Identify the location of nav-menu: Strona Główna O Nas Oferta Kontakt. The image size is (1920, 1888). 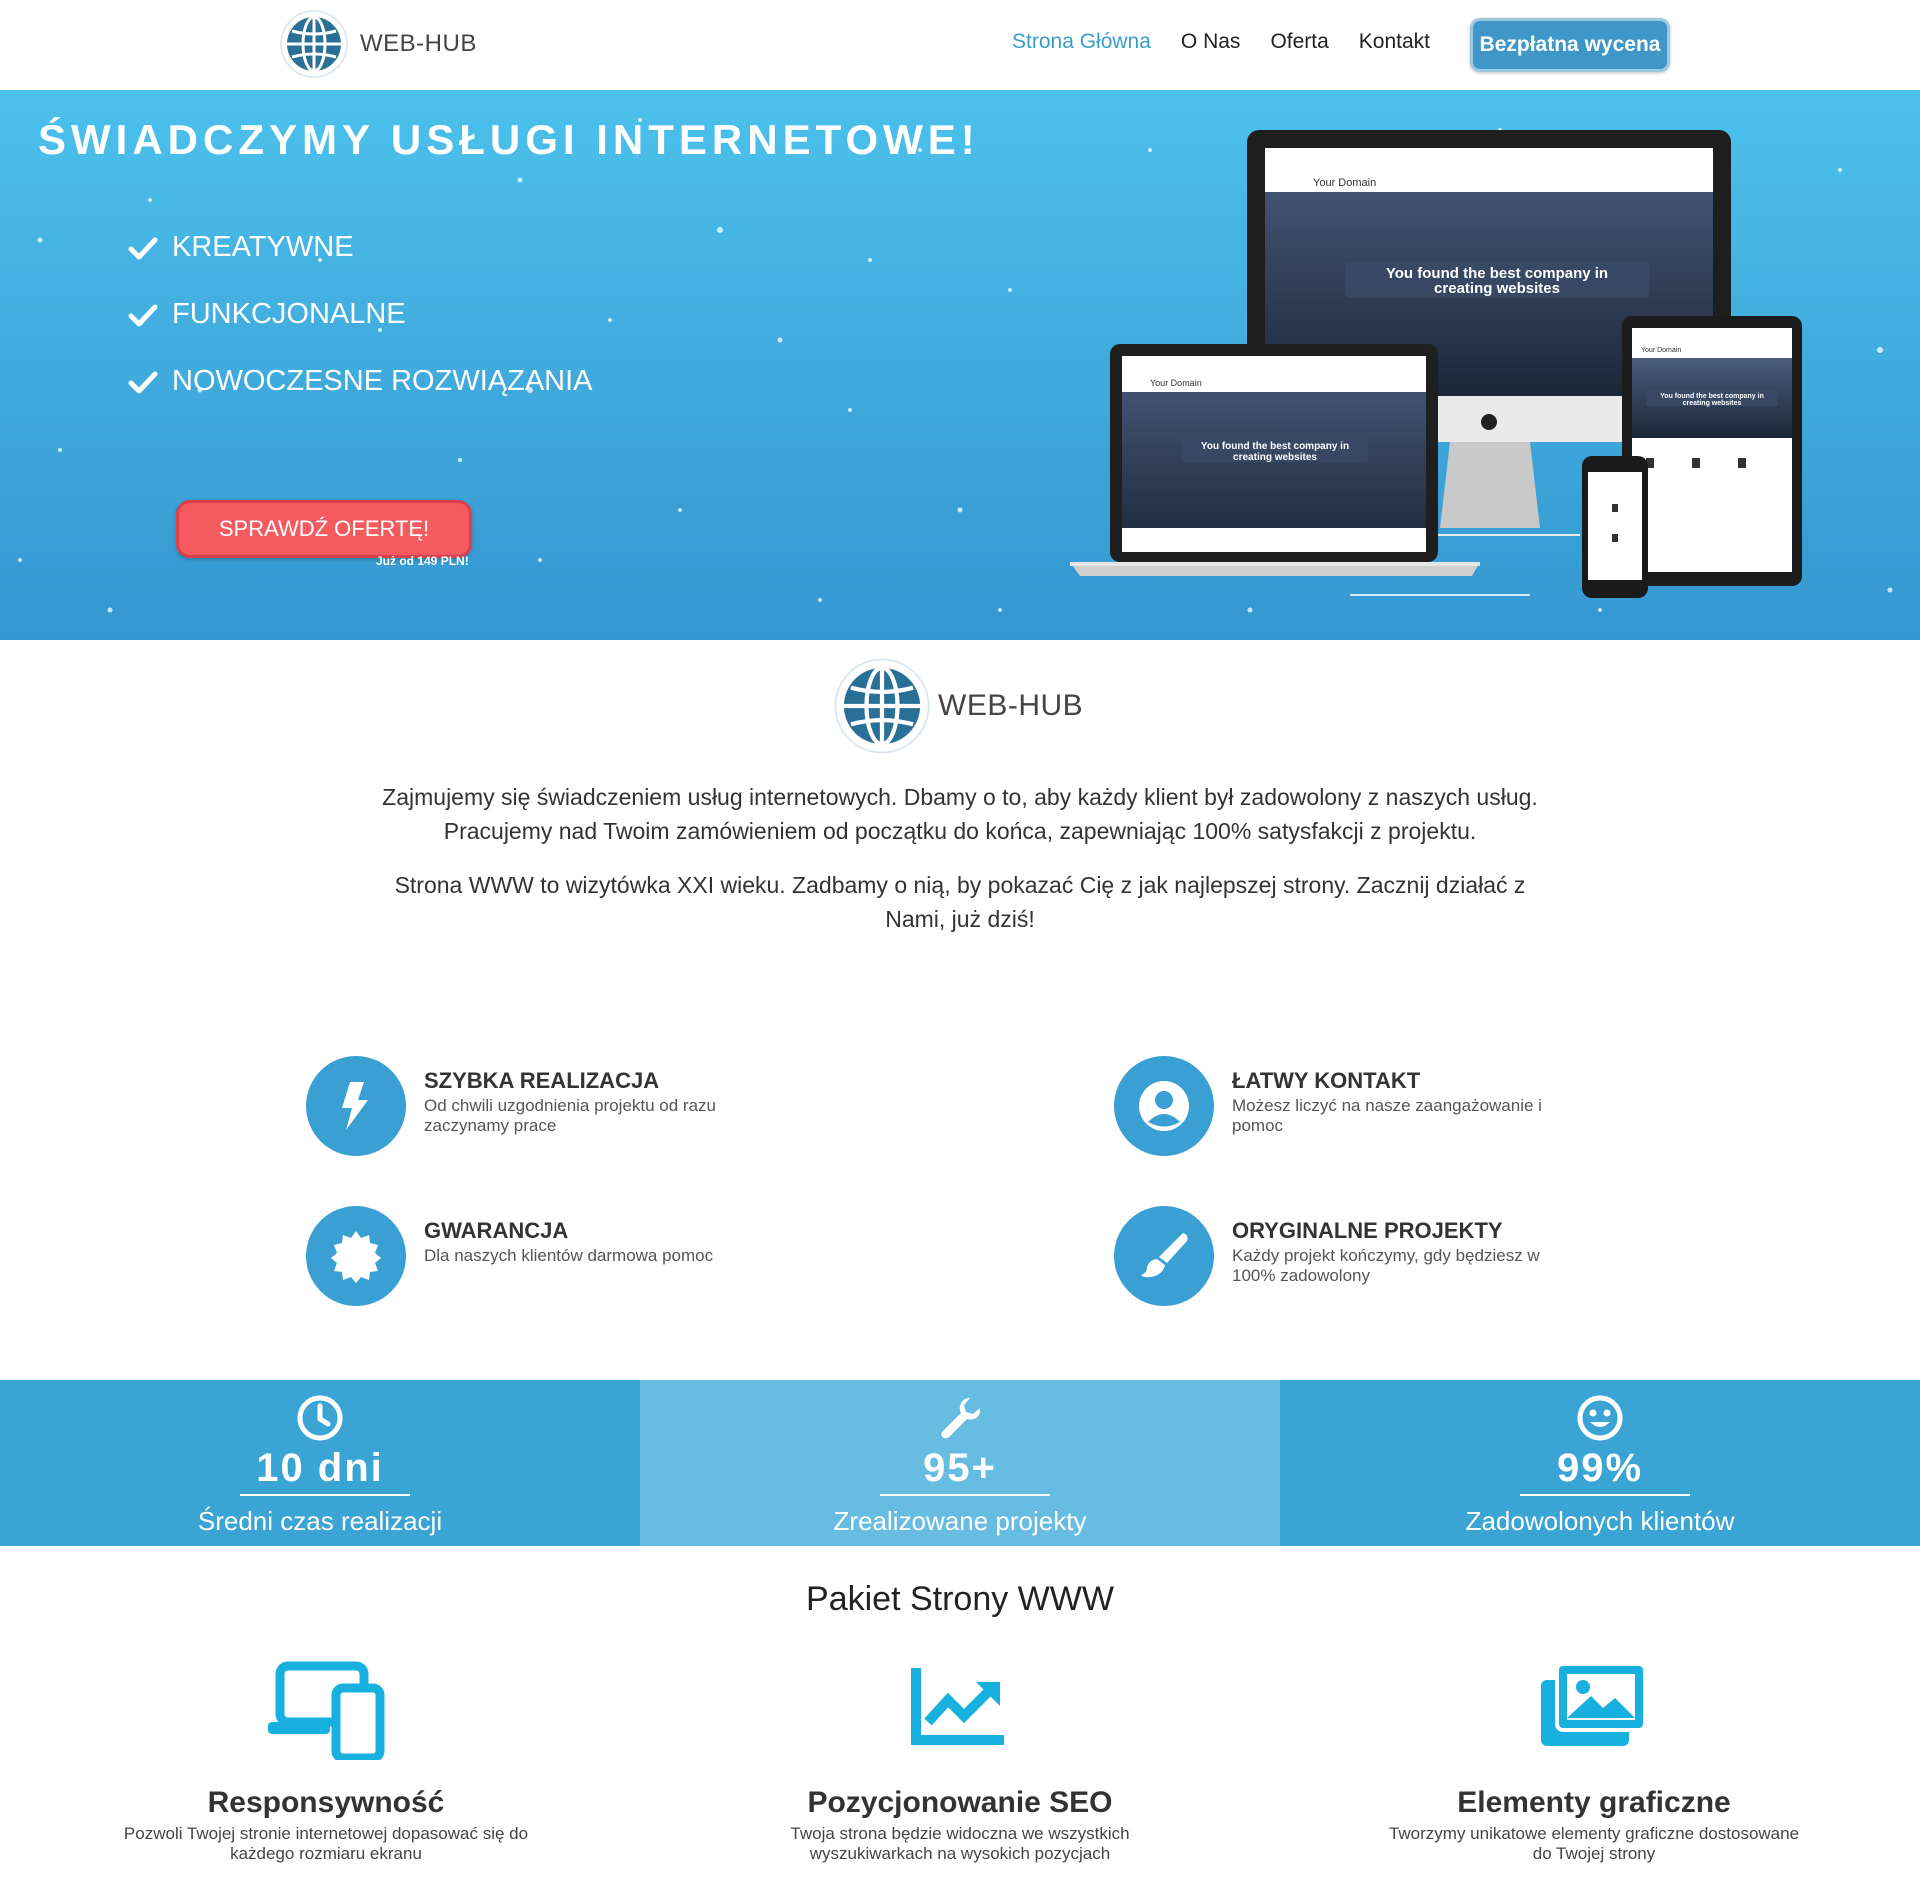
(1236, 42).